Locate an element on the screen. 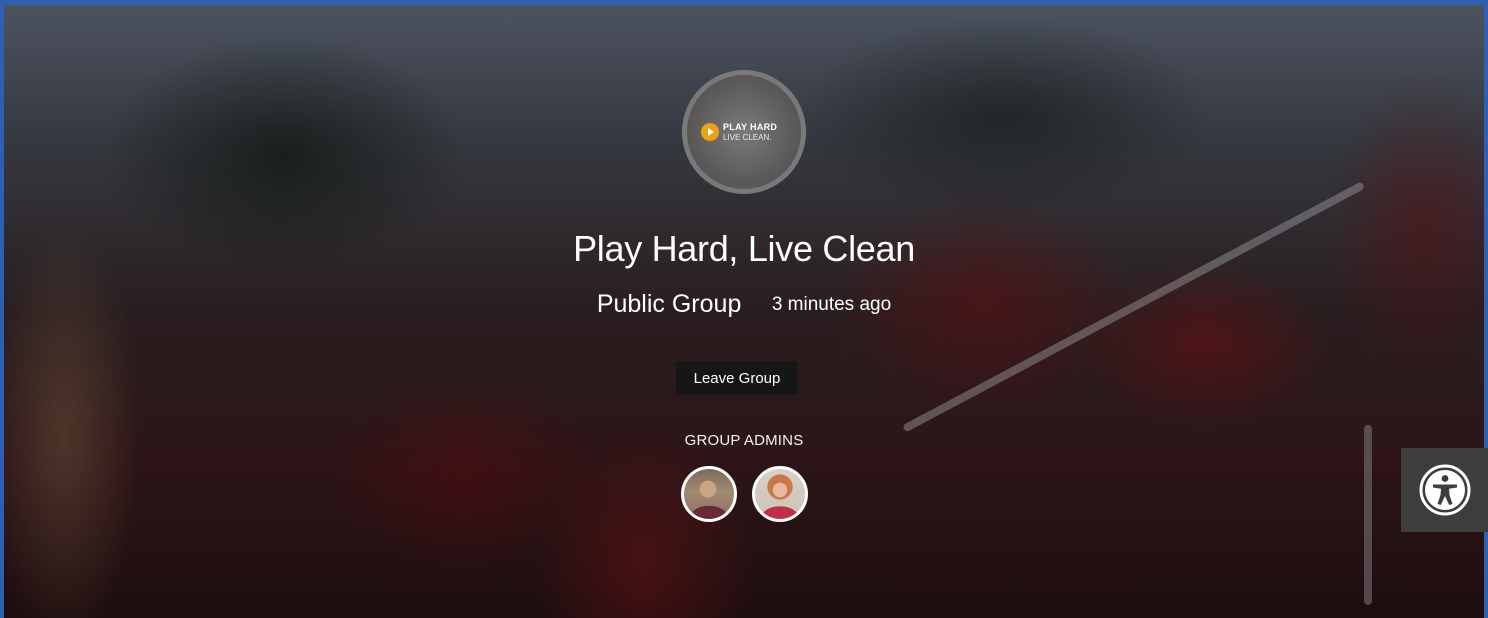 Image resolution: width=1488 pixels, height=618 pixels. logo-text-primary: PLAY HARD is located at coordinates (750, 127).